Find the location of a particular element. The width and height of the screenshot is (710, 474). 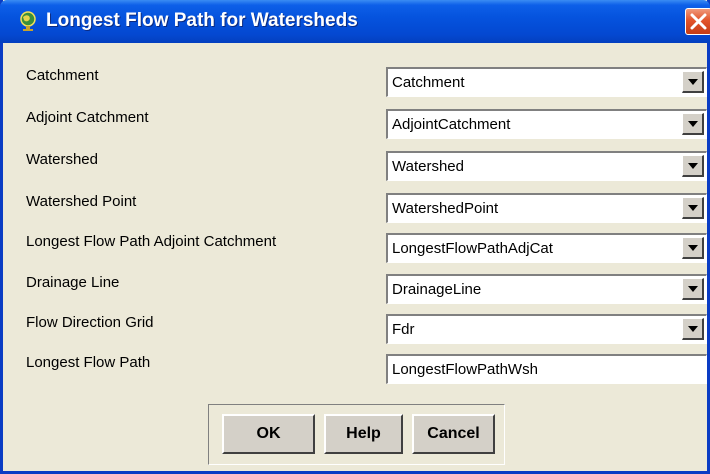

flow-direction-grid-value: Fdr is located at coordinates (403, 329).